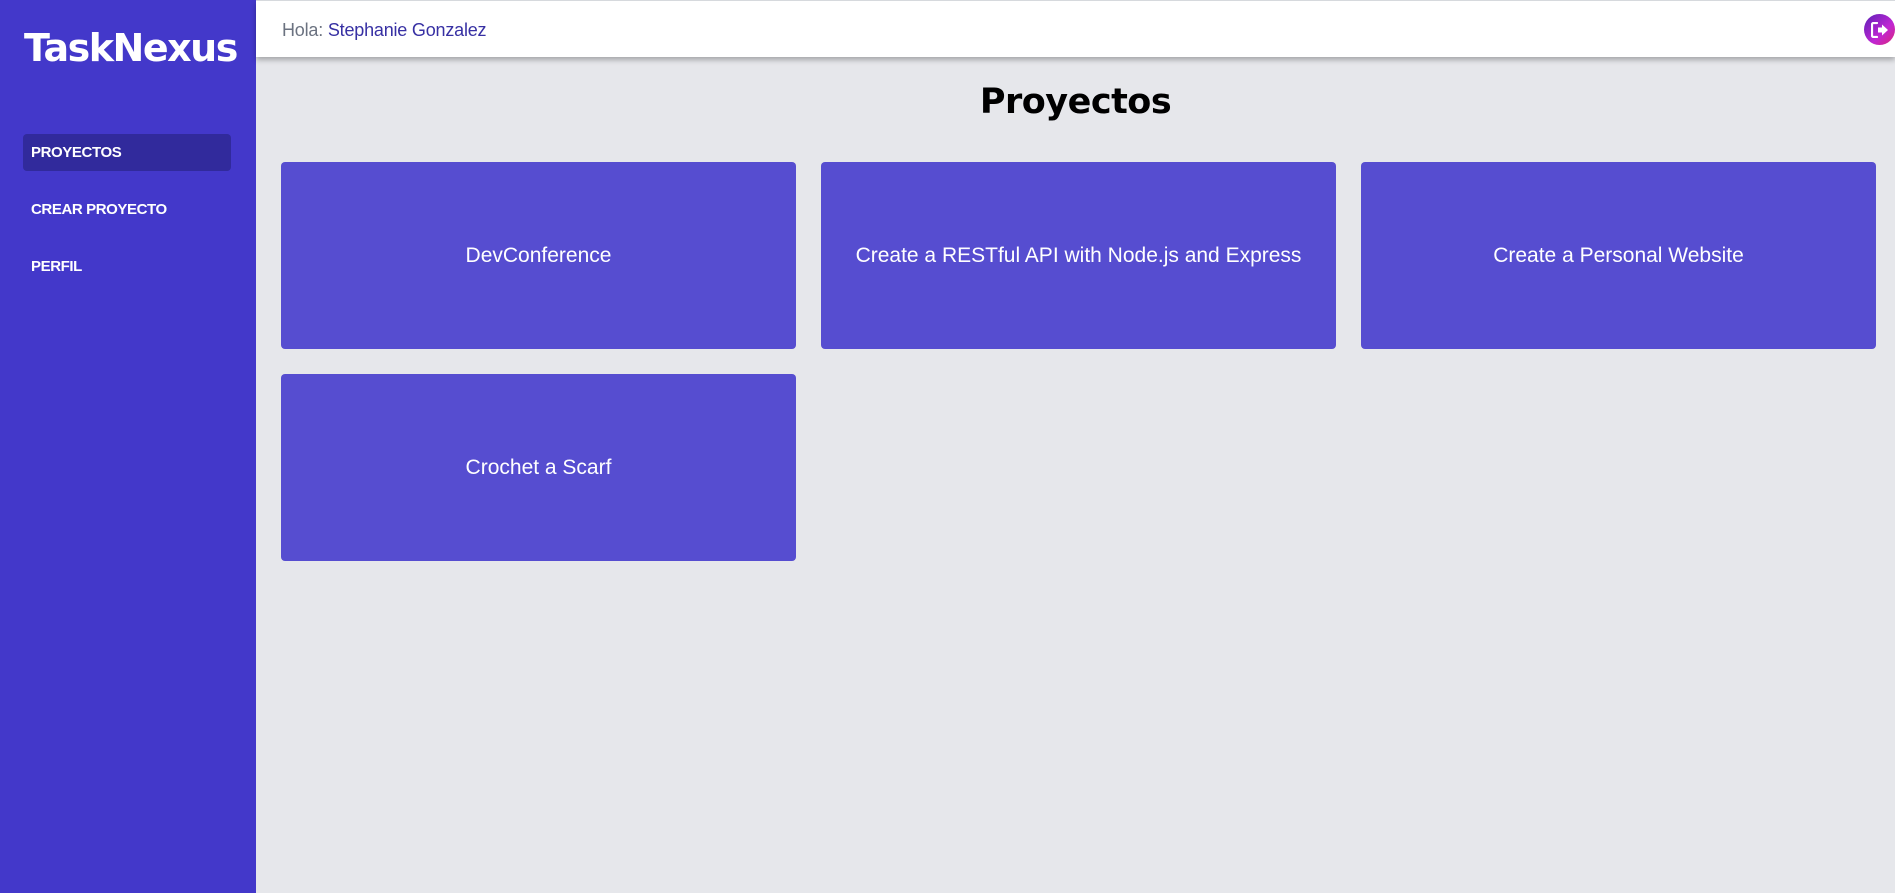 This screenshot has height=893, width=1895. Describe the element at coordinates (127, 209) in the screenshot. I see `sidebar-item-crear-proyecto: CREAR PROYECTO` at that location.